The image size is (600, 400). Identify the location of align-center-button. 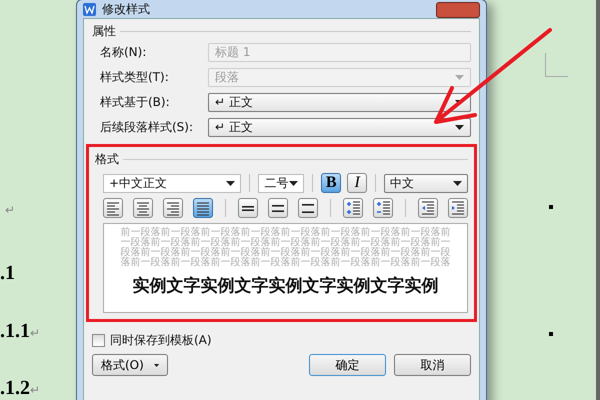
(143, 208).